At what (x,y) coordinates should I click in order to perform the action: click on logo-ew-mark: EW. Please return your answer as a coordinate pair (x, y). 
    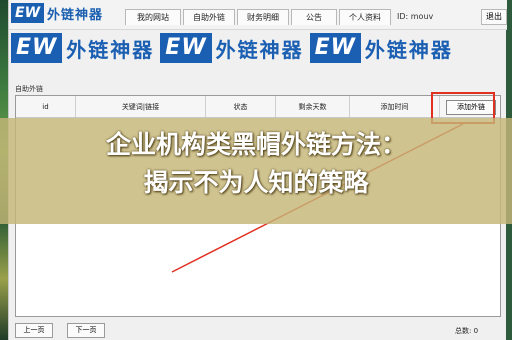
    Looking at the image, I should click on (28, 13).